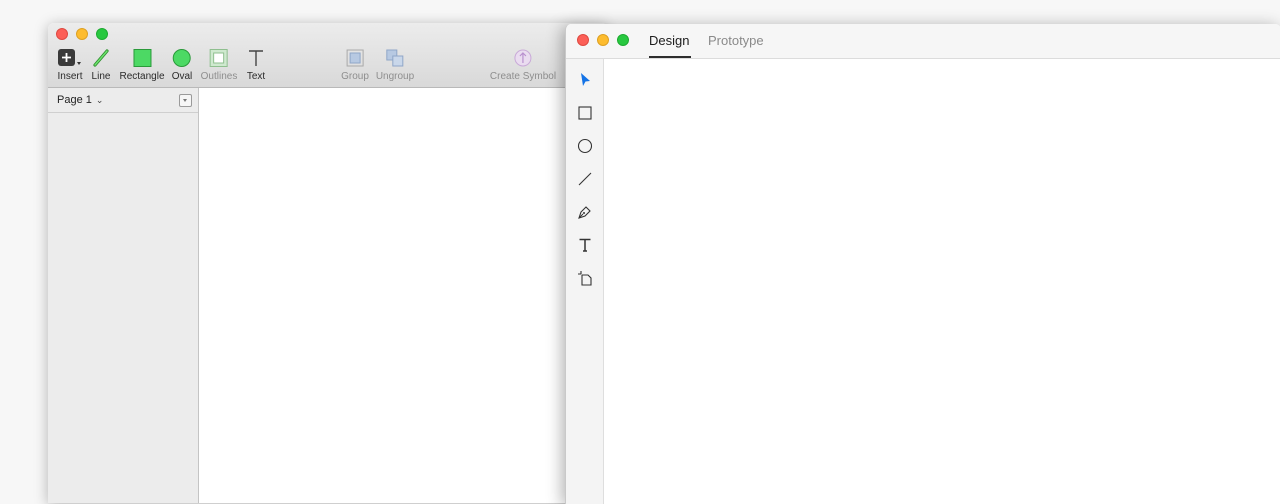 This screenshot has width=1280, height=504. What do you see at coordinates (395, 58) in the screenshot?
I see `ungroup-icon` at bounding box center [395, 58].